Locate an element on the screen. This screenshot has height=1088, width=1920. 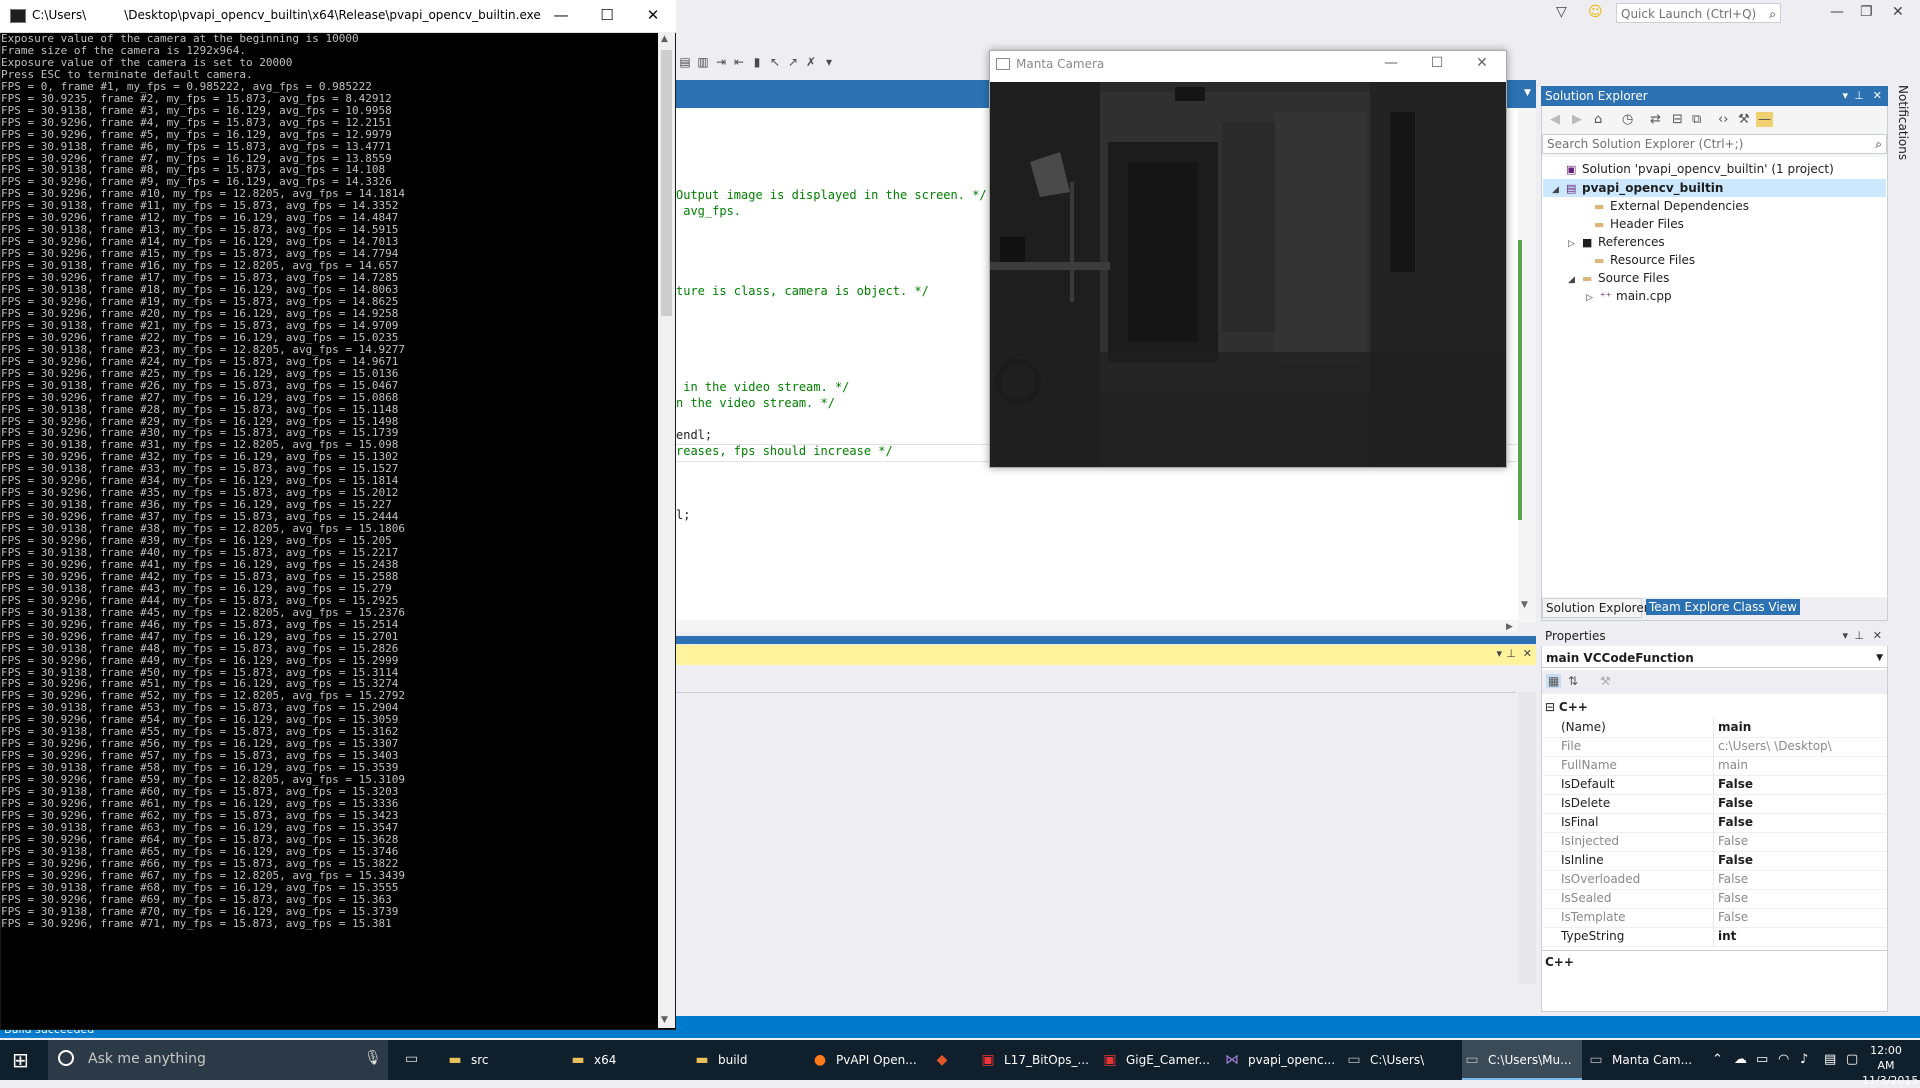
tree-item-main-cpp: ▷ ⁺⁺ main.cpp is located at coordinates (1629, 296).